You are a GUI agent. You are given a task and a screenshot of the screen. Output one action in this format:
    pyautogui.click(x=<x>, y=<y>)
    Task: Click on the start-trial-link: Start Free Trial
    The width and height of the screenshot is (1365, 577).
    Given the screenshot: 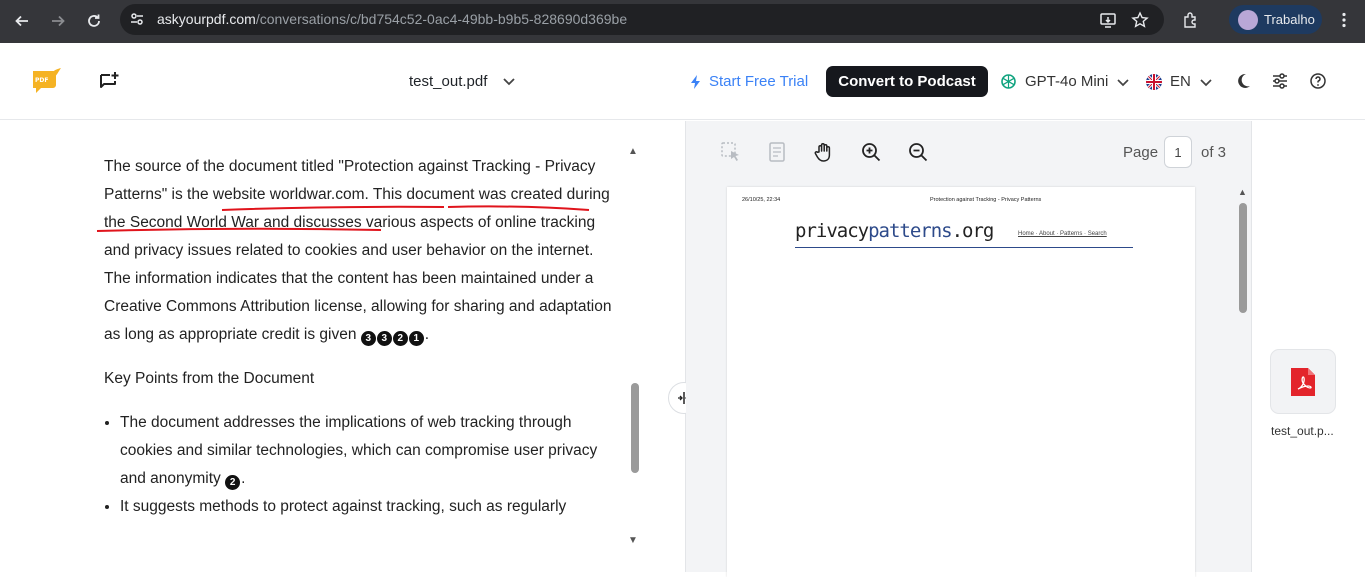 What is the action you would take?
    pyautogui.click(x=748, y=81)
    